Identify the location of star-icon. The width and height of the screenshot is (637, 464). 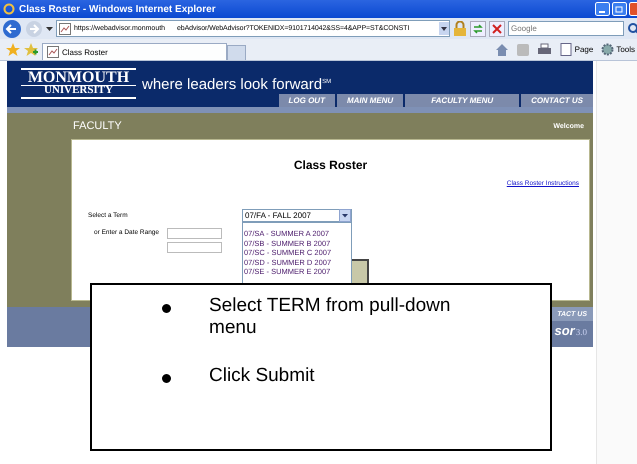
(13, 49).